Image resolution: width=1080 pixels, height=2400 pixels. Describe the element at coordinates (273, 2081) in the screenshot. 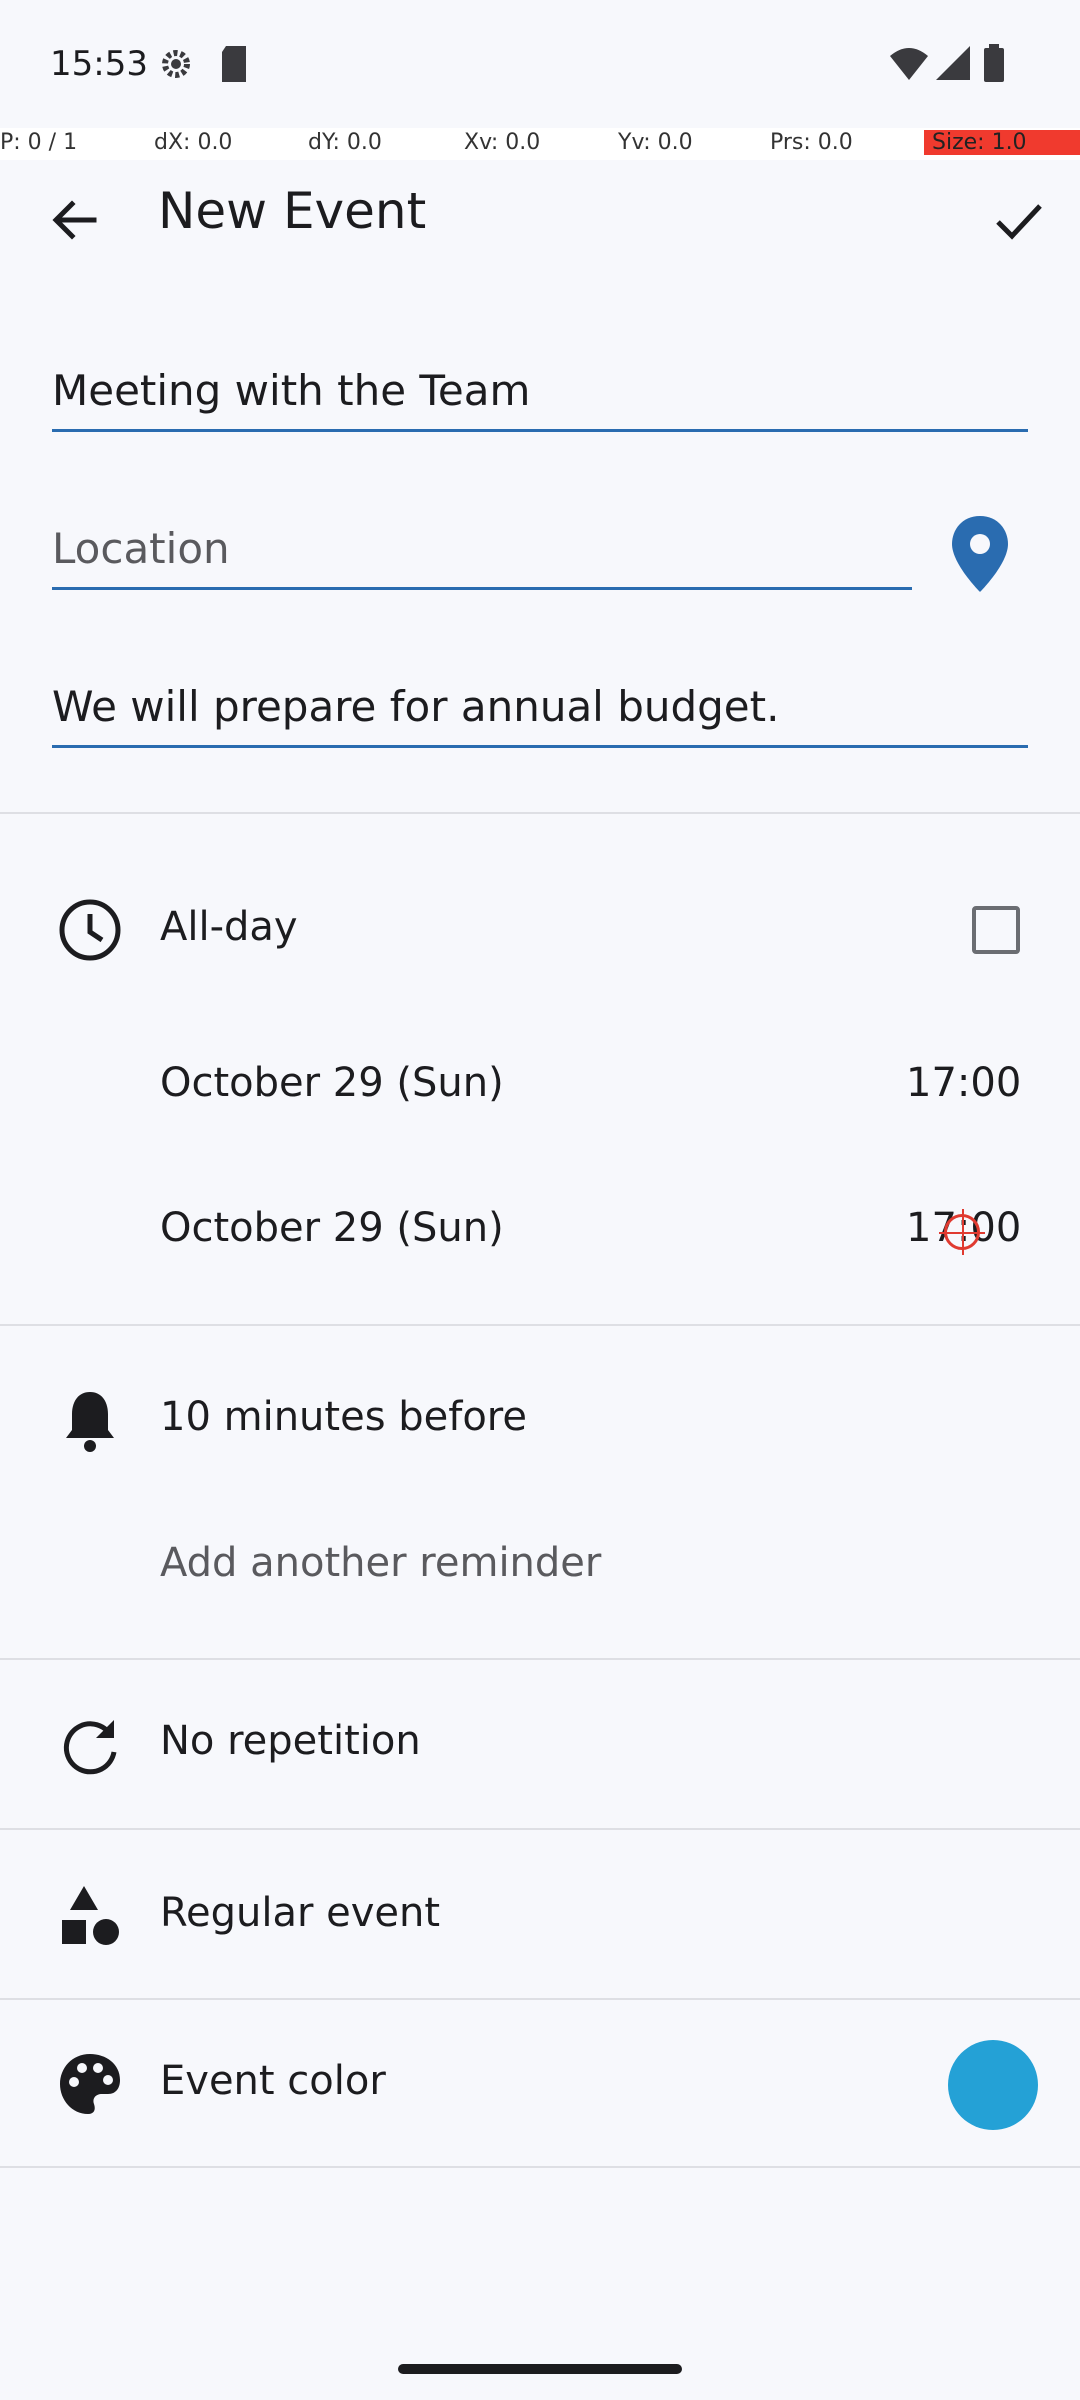

I see `event-color-label: Event color` at that location.